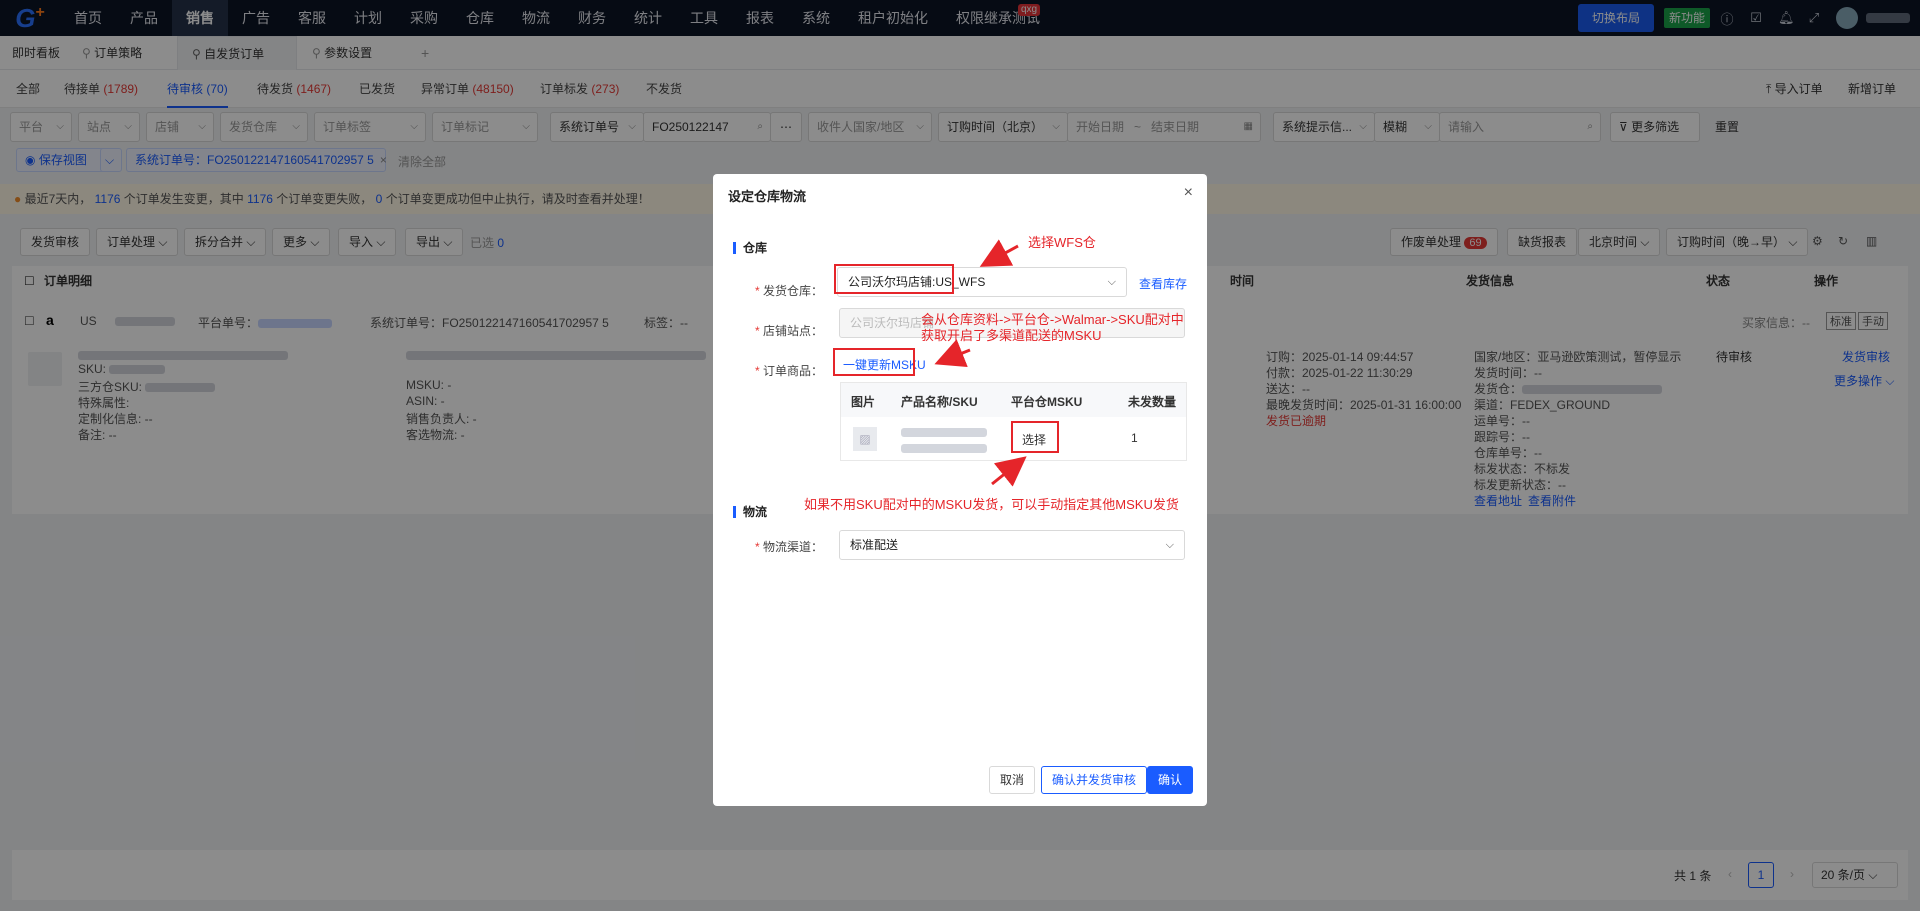  What do you see at coordinates (980, 363) in the screenshot?
I see `annotation-arrows` at bounding box center [980, 363].